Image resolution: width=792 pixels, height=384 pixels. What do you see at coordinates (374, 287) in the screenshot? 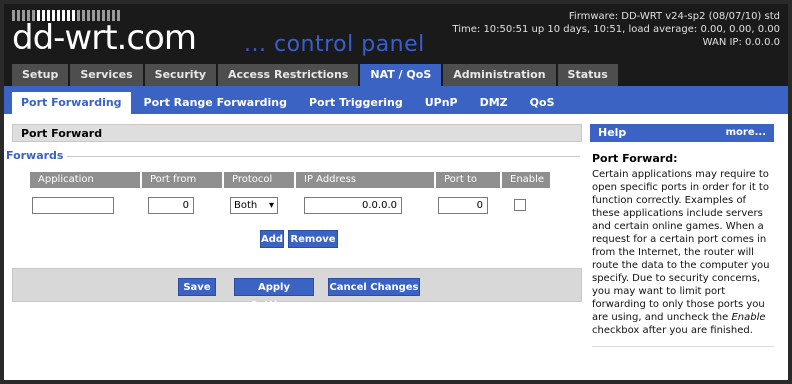
I see `cancel-changes-button: Cancel Changes` at bounding box center [374, 287].